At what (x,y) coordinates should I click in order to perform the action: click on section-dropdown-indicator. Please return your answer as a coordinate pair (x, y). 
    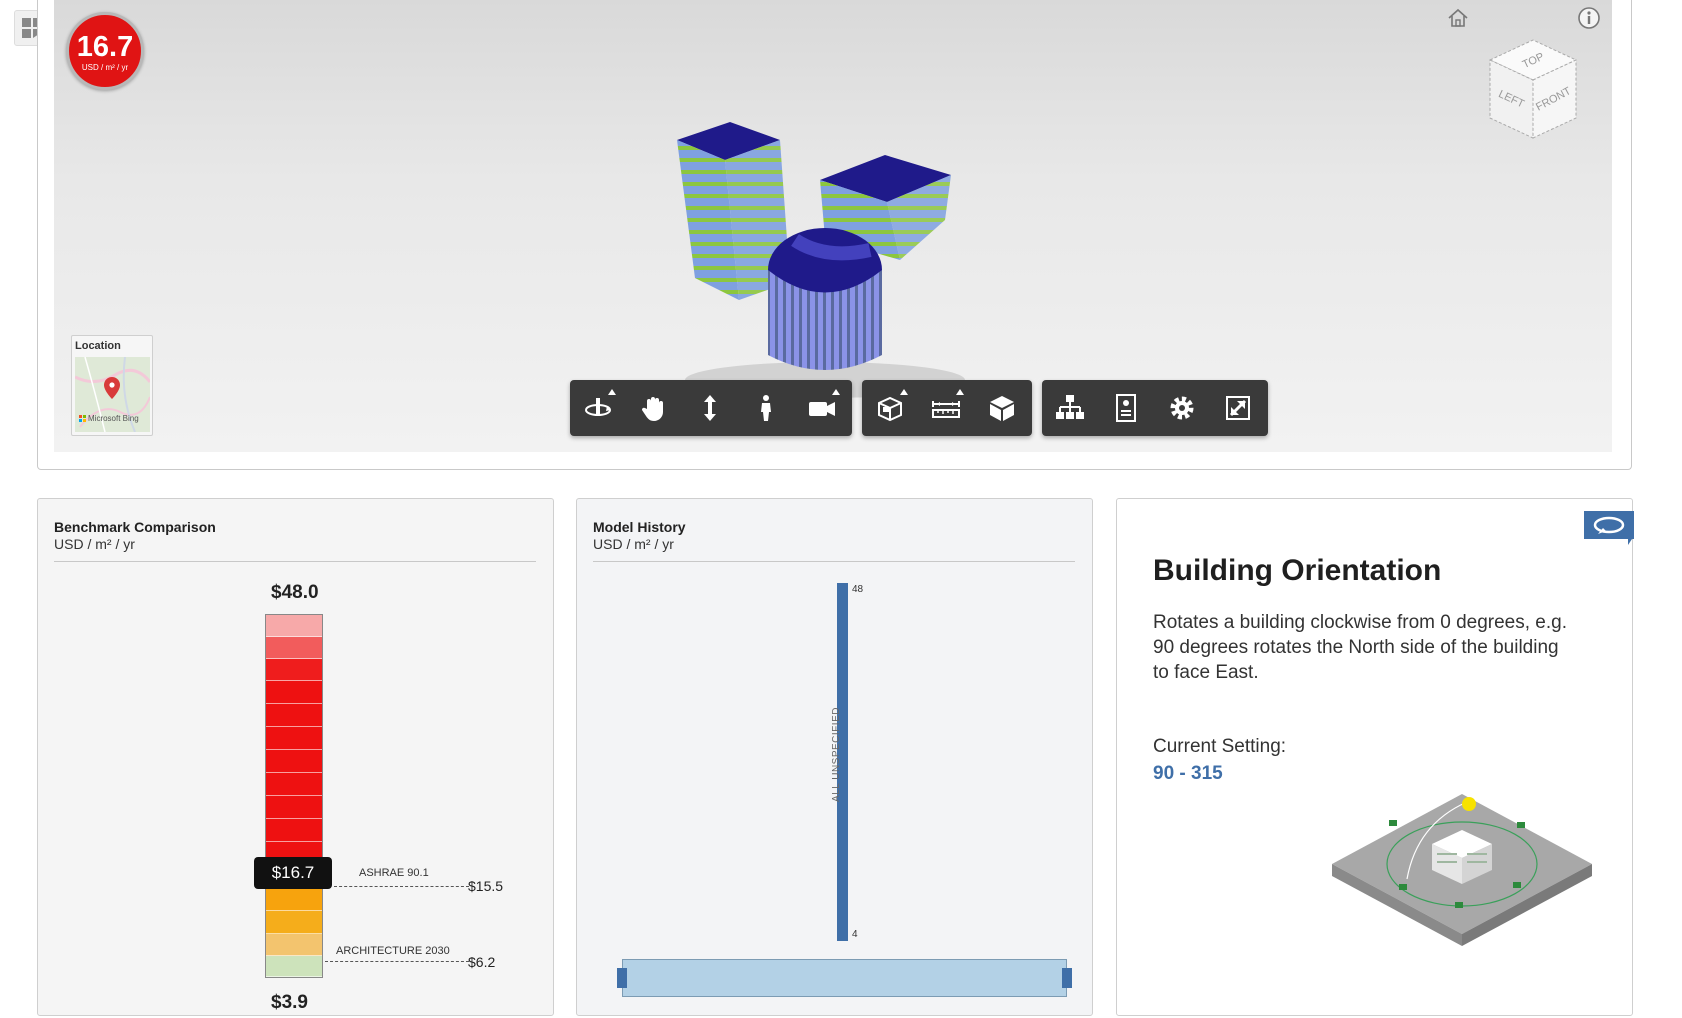
    Looking at the image, I should click on (904, 392).